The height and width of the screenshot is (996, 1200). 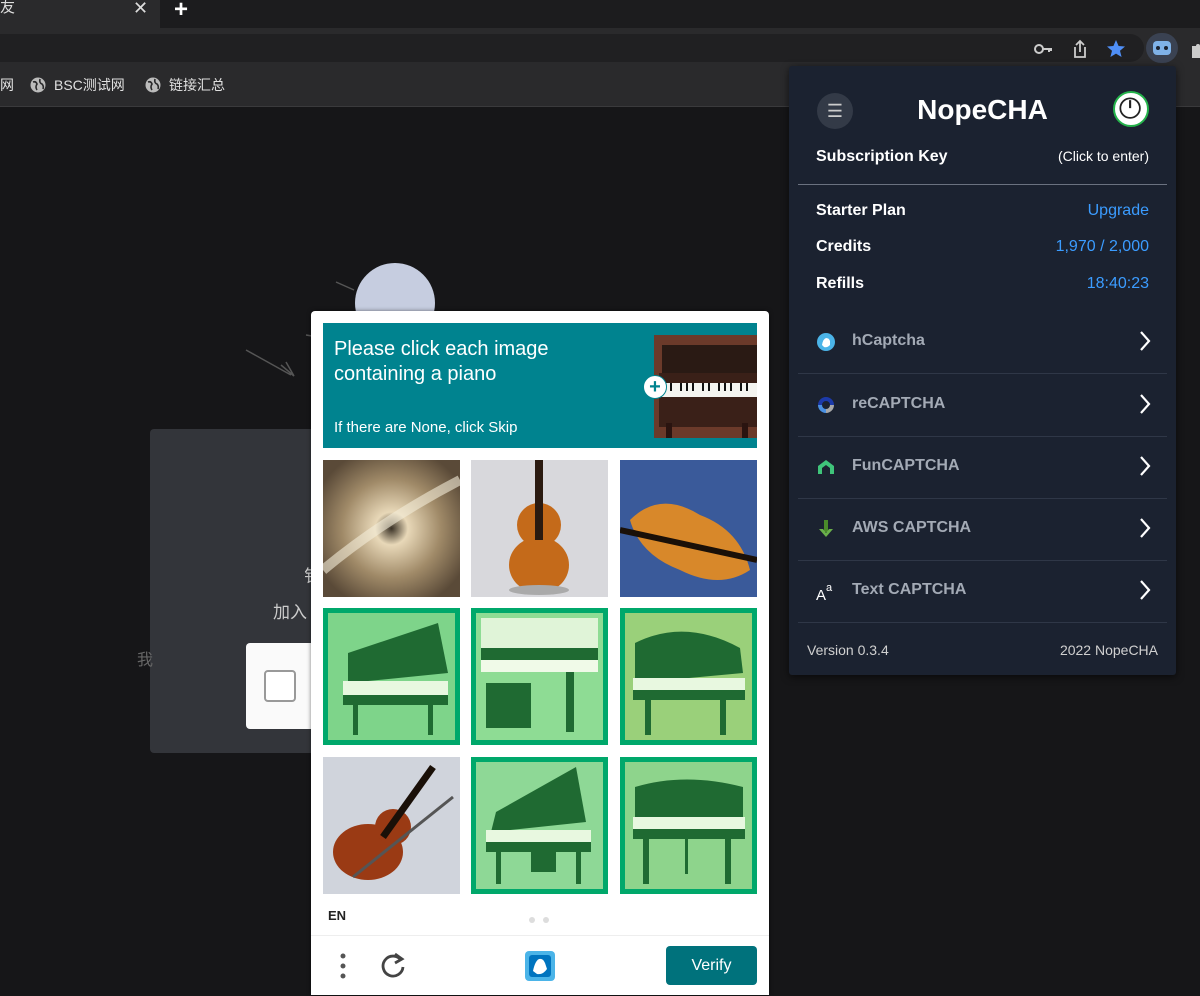 I want to click on hcaptcha-checkbox, so click(x=280, y=686).